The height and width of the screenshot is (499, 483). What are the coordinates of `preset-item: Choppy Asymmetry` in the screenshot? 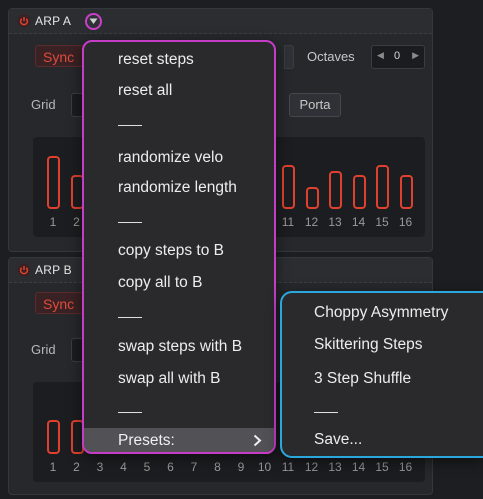 It's located at (381, 313).